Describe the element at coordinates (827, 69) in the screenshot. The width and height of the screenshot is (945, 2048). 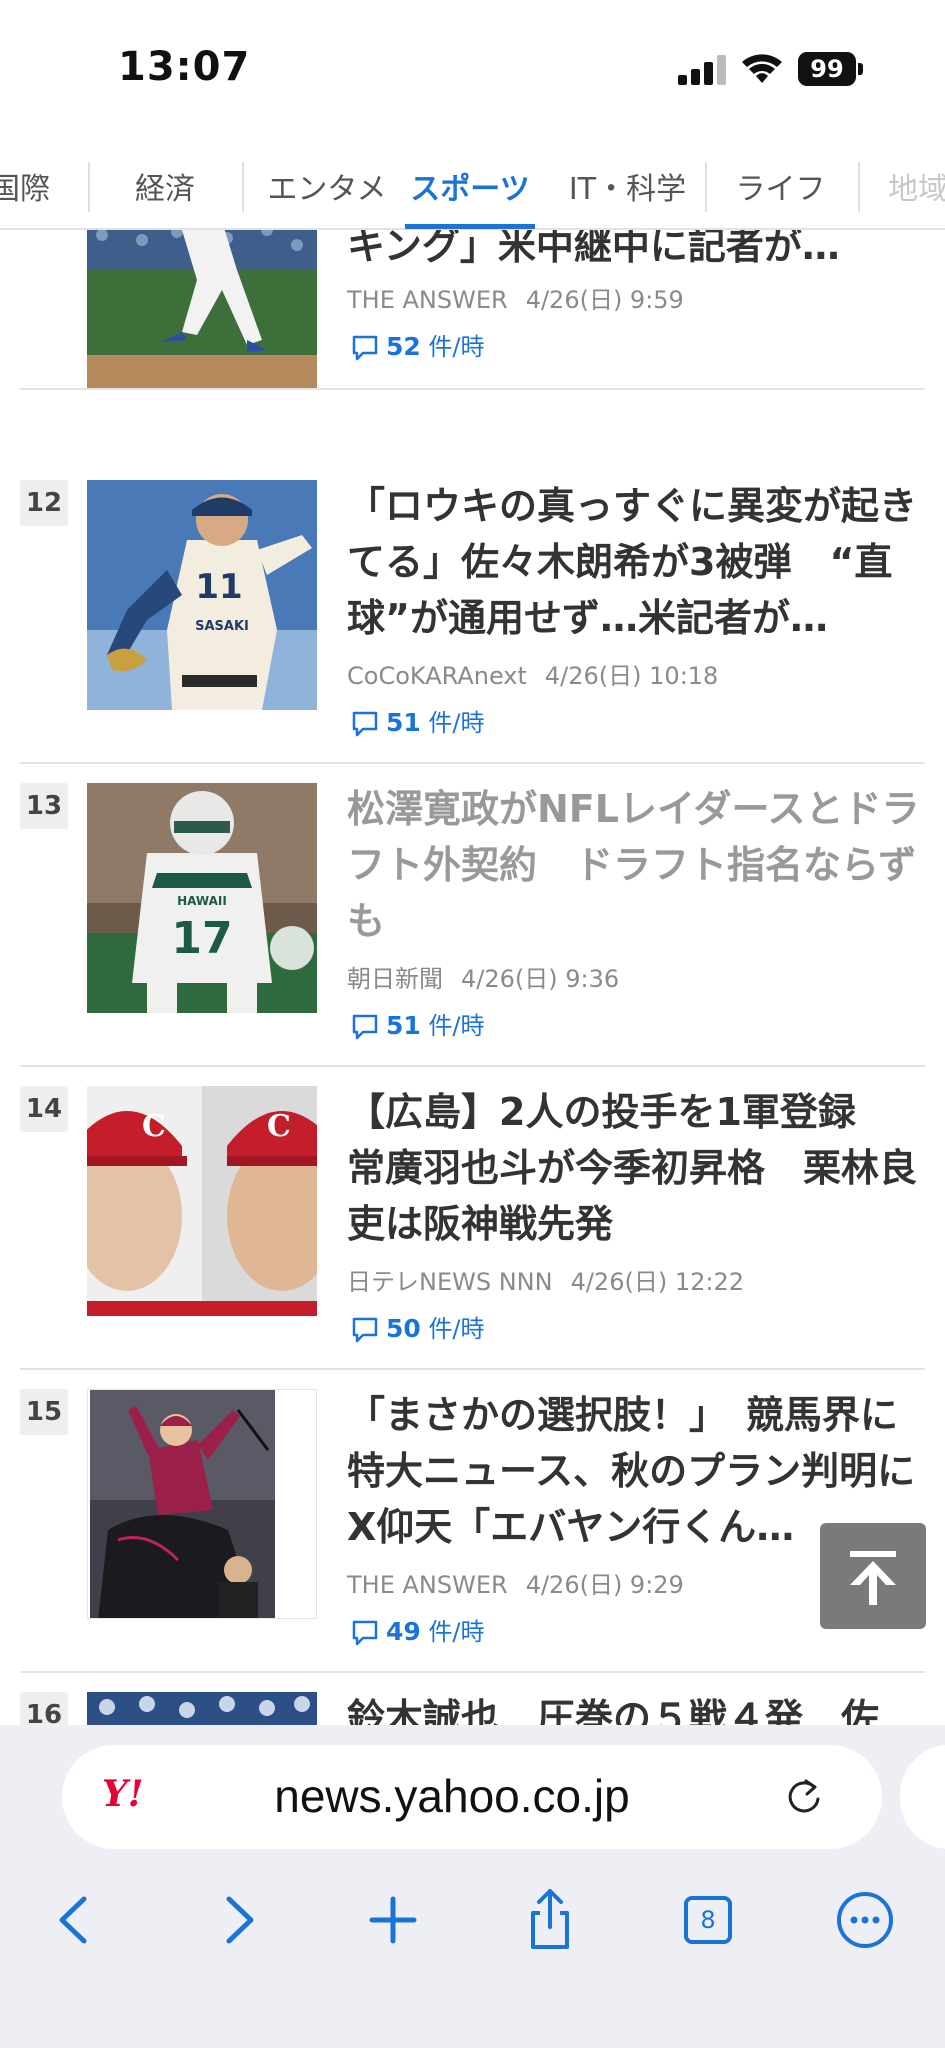
I see `battery-level: 99` at that location.